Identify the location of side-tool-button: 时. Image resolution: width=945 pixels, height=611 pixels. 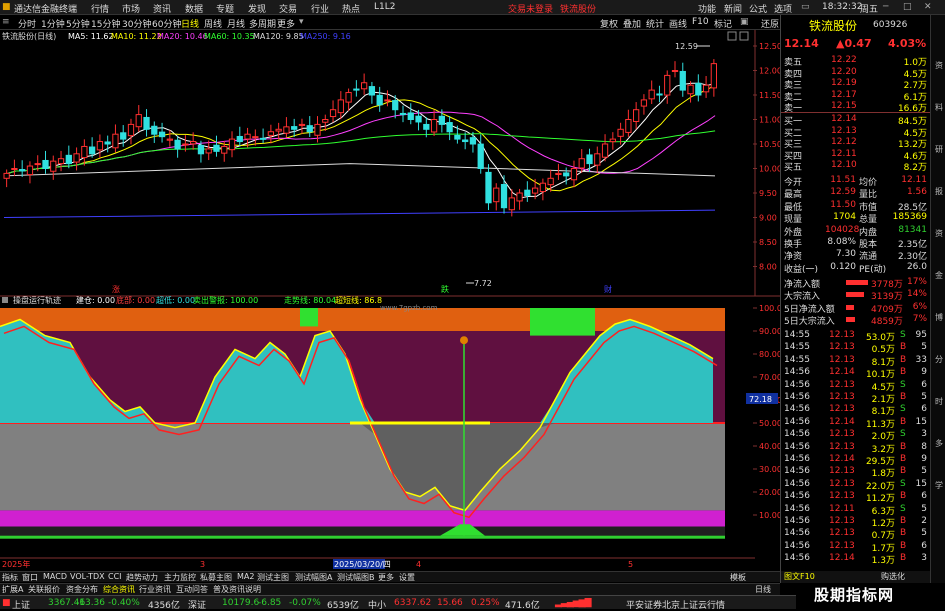
(939, 401).